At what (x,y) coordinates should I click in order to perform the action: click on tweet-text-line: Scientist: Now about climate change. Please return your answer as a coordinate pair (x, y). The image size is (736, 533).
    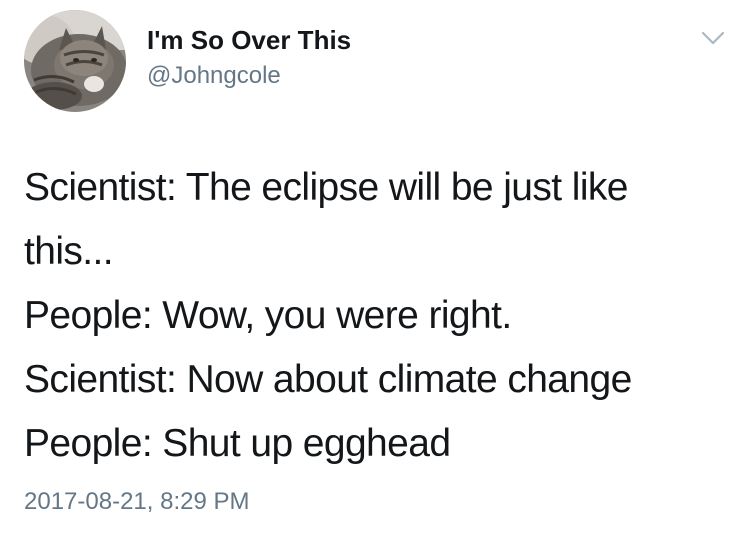
    Looking at the image, I should click on (328, 379).